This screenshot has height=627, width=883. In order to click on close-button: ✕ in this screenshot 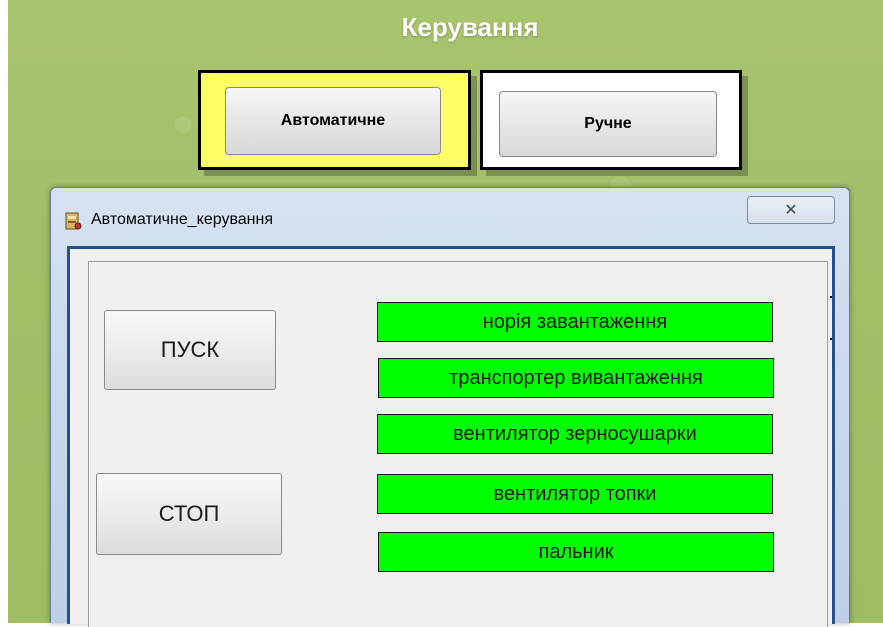, I will do `click(791, 210)`.